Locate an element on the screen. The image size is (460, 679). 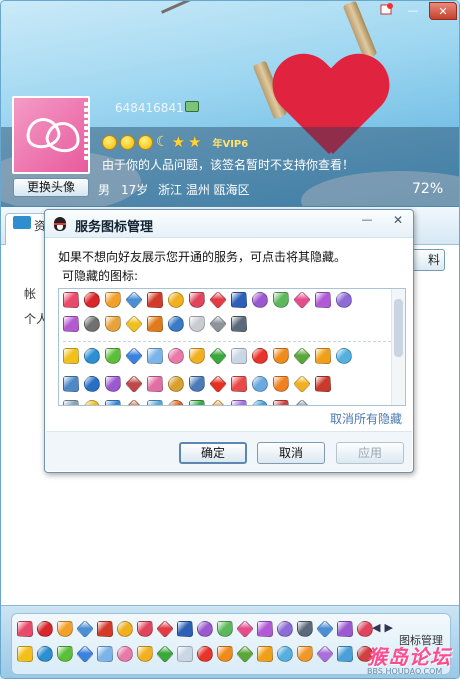
apply-button: 应用 is located at coordinates (370, 453).